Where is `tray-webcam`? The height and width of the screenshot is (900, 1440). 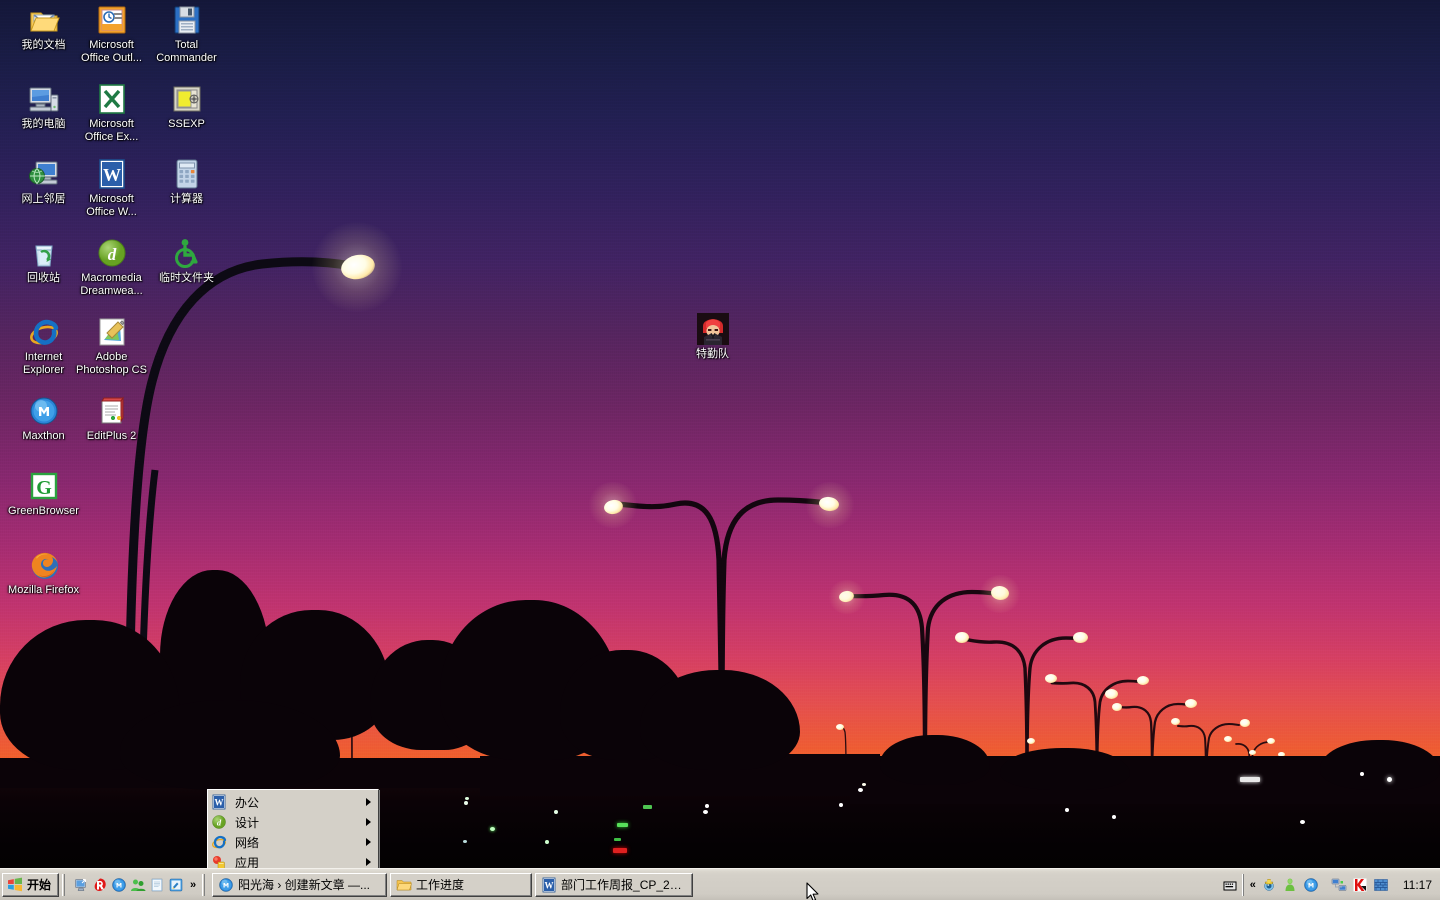
tray-webcam is located at coordinates (1269, 885).